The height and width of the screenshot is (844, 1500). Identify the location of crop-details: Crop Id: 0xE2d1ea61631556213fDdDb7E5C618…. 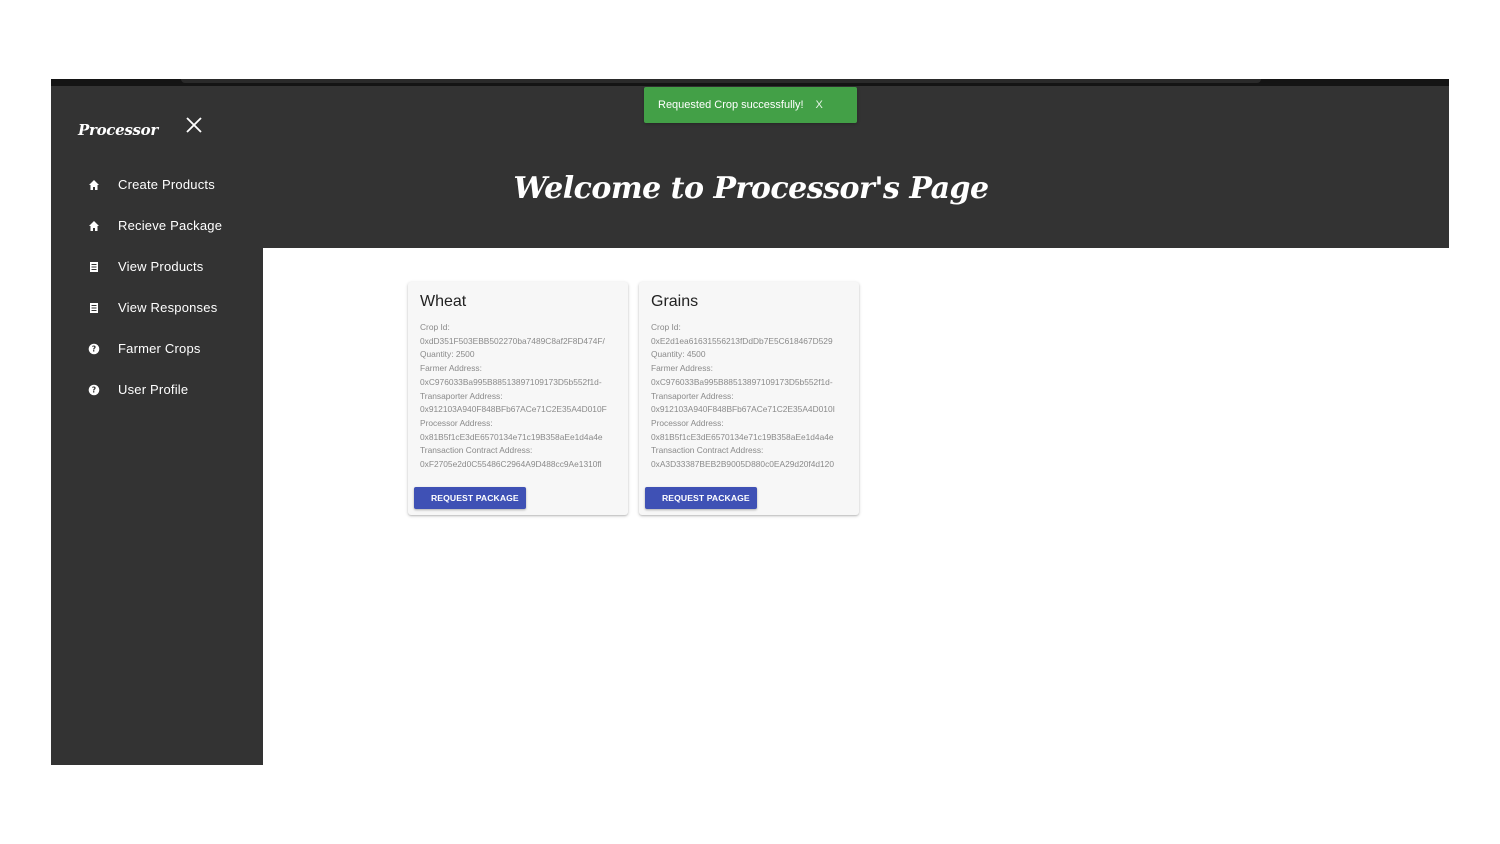
(755, 396).